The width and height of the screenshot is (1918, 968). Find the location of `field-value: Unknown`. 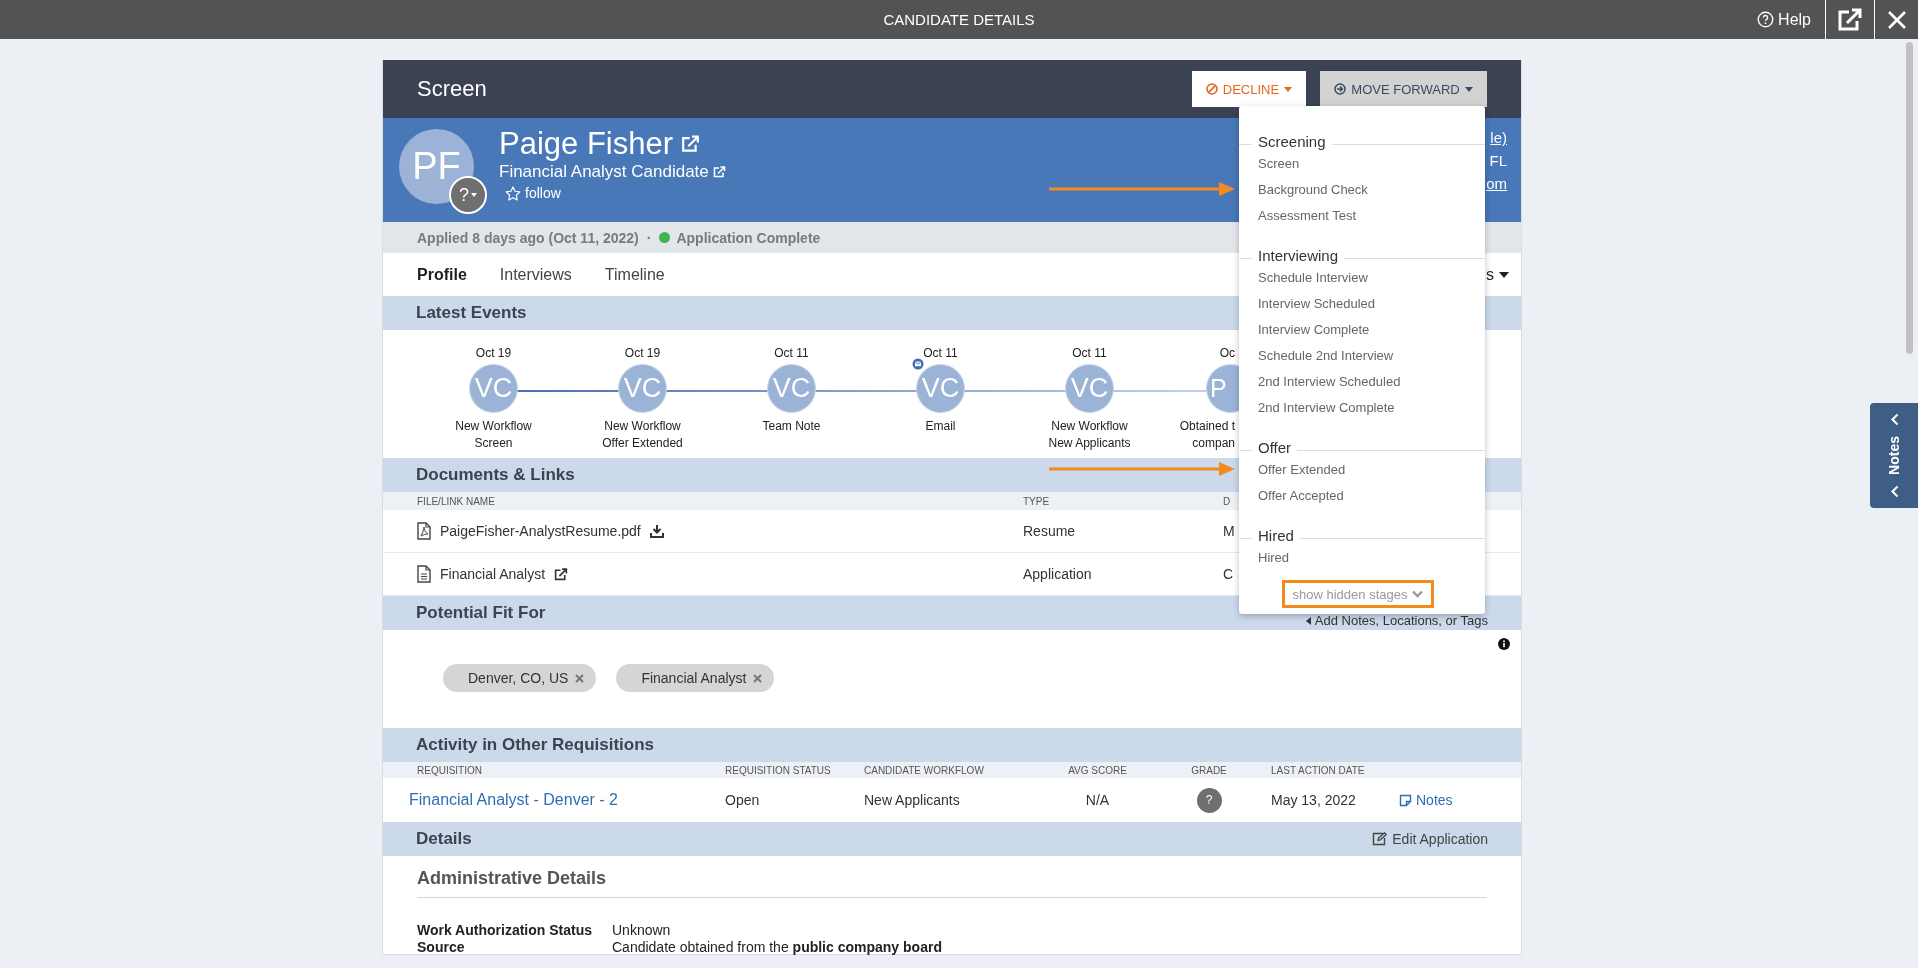

field-value: Unknown is located at coordinates (641, 930).